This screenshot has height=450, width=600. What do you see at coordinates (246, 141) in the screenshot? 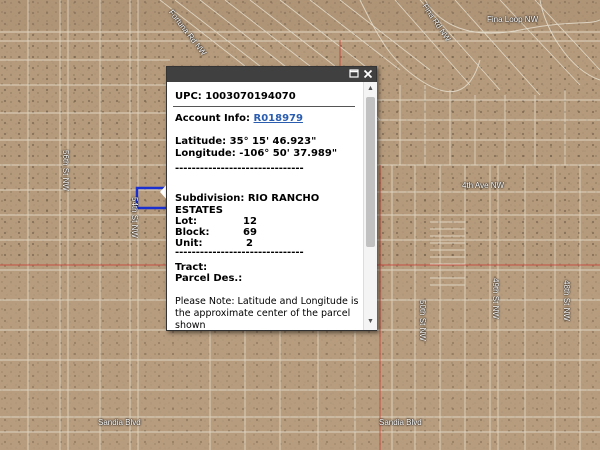
I see `latitude-text: Latitude: 35° 15' 46.923"` at bounding box center [246, 141].